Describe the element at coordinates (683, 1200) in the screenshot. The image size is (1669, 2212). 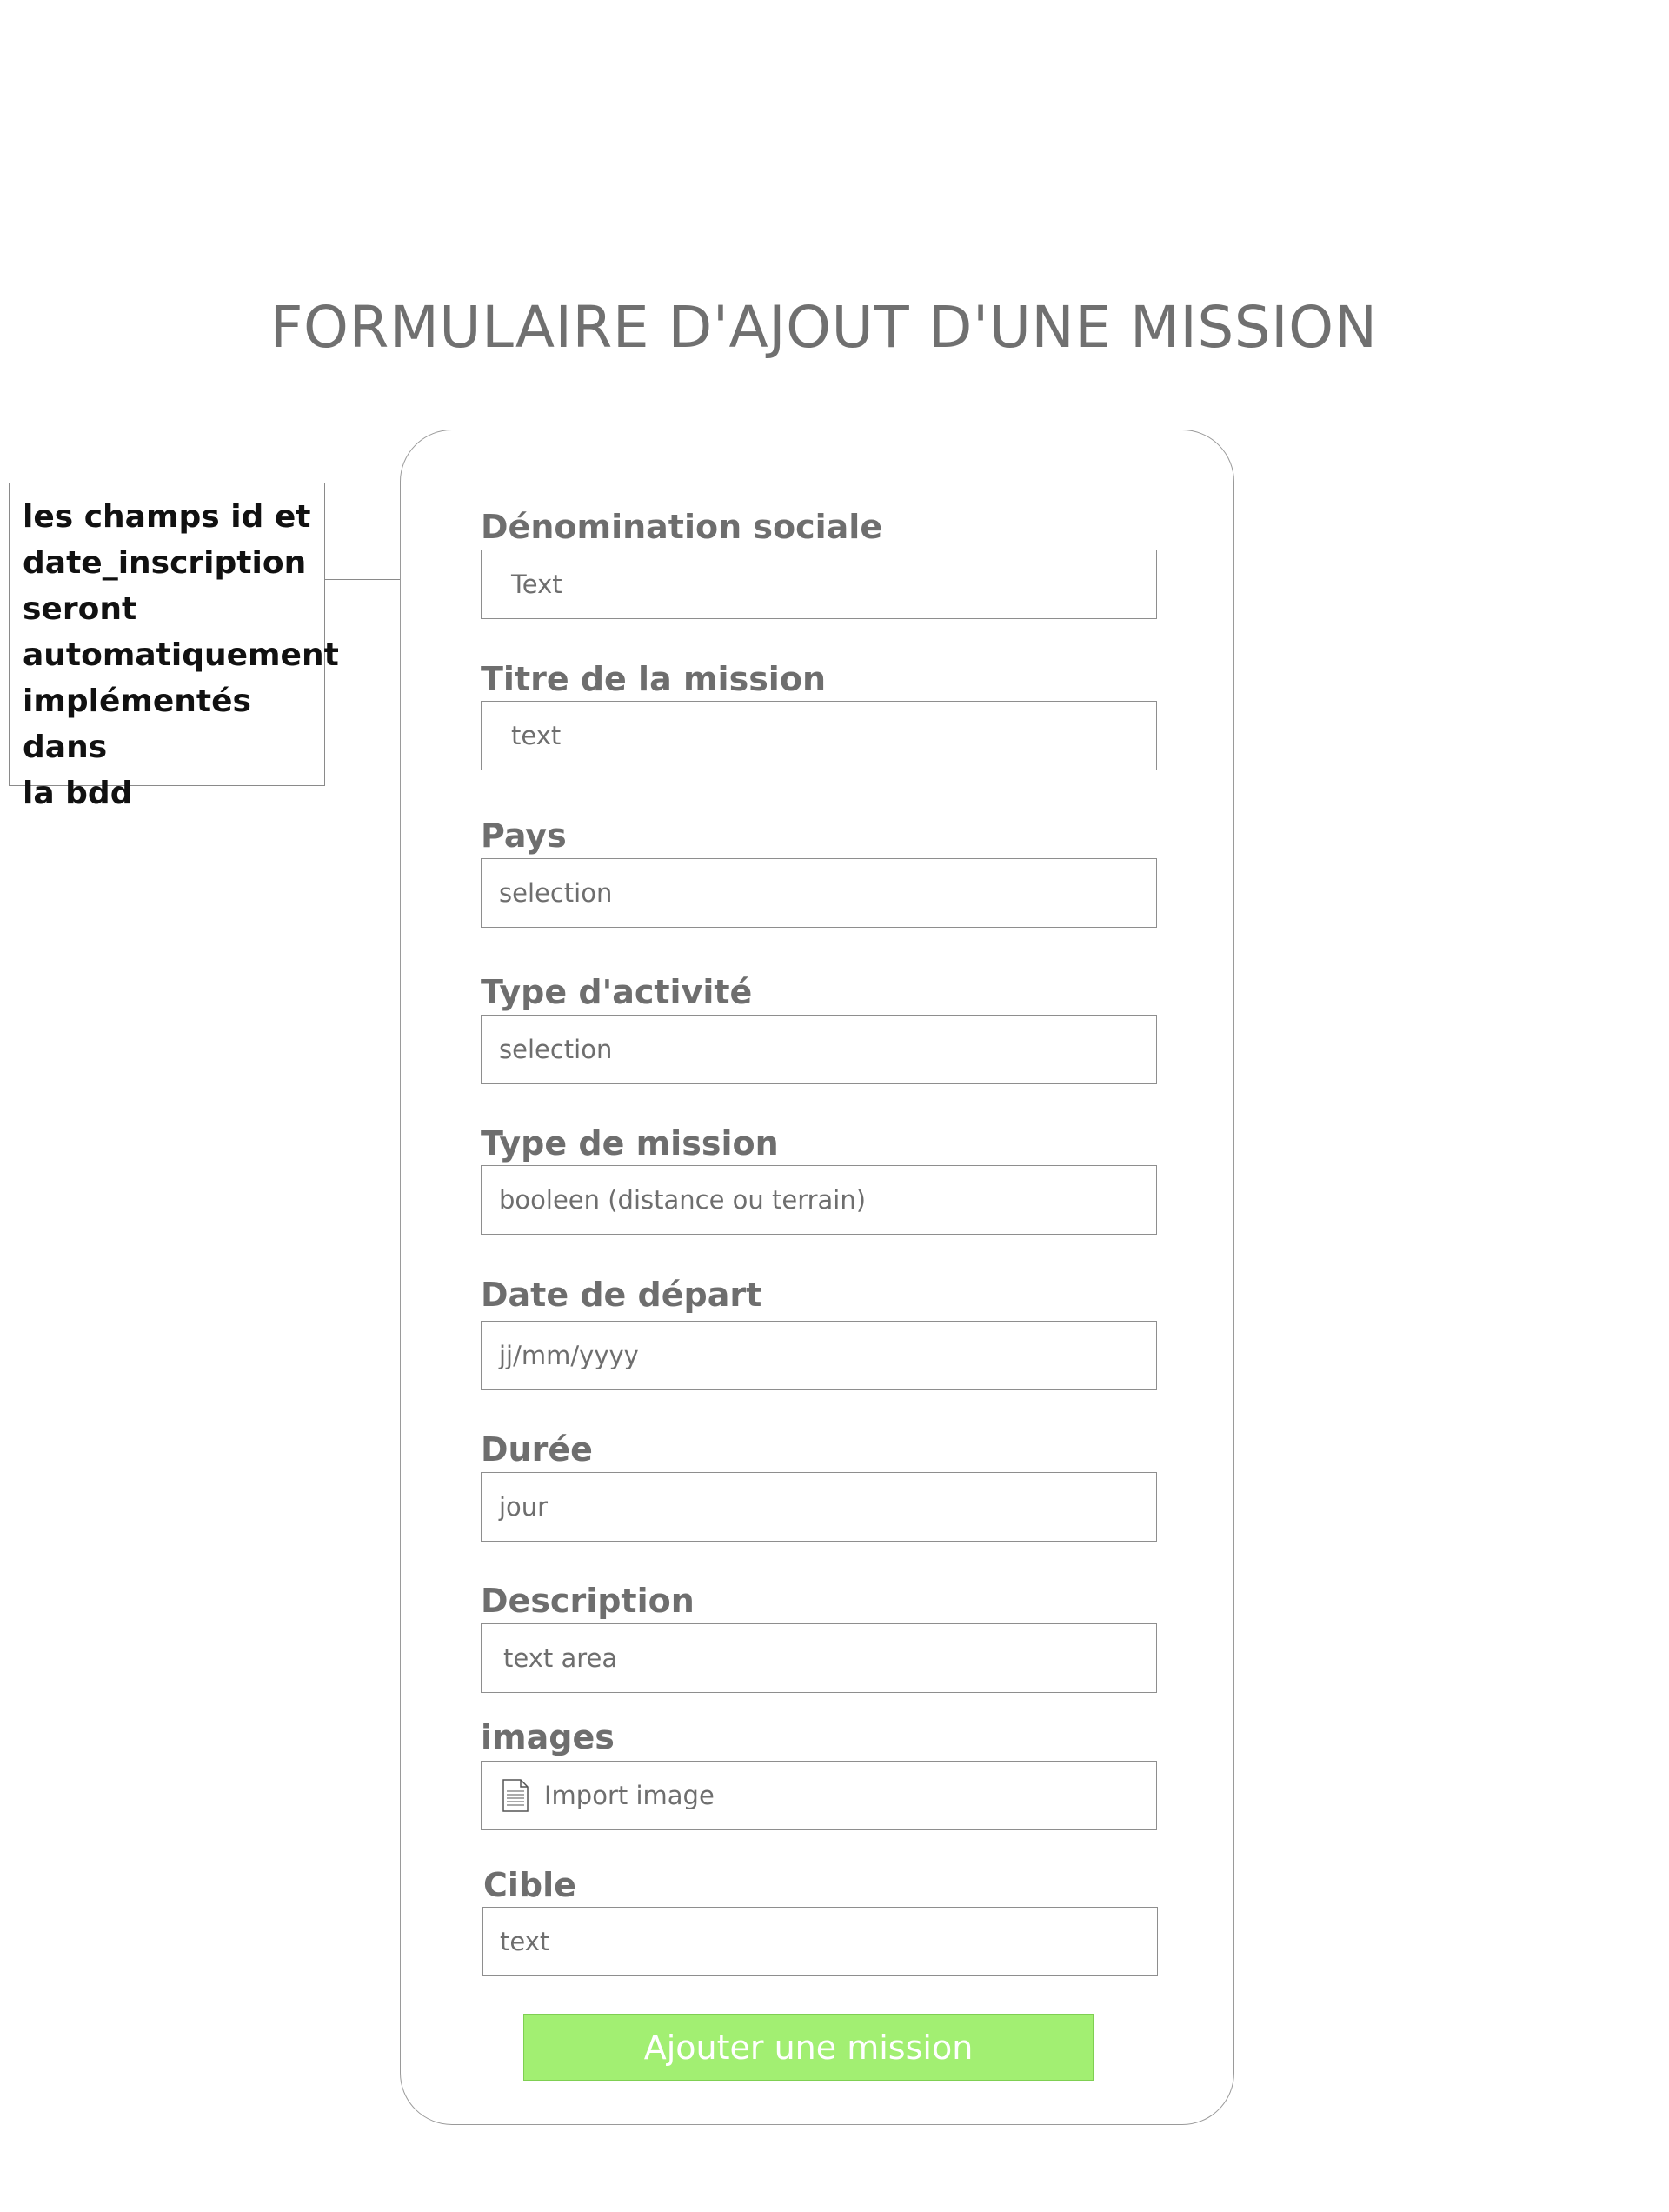
I see `type-mission-placeholder: booleen (distance ou terrain)` at that location.